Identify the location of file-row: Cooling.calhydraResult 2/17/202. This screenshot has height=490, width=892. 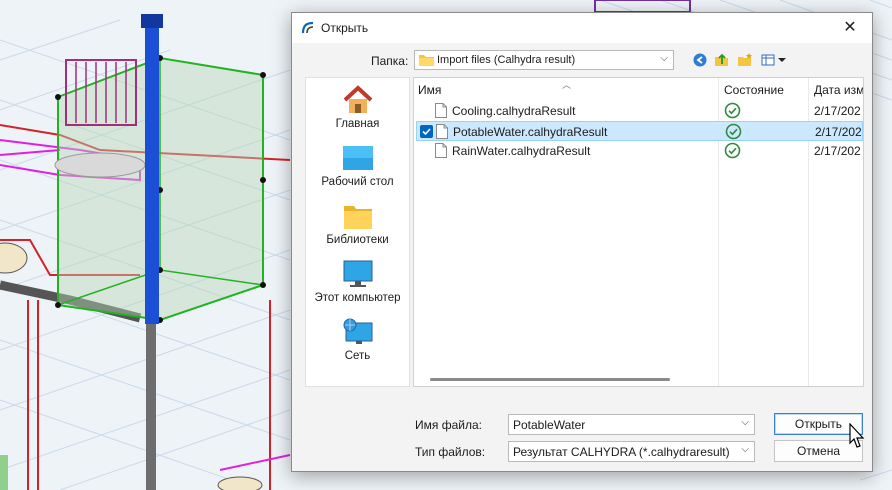
(639, 111).